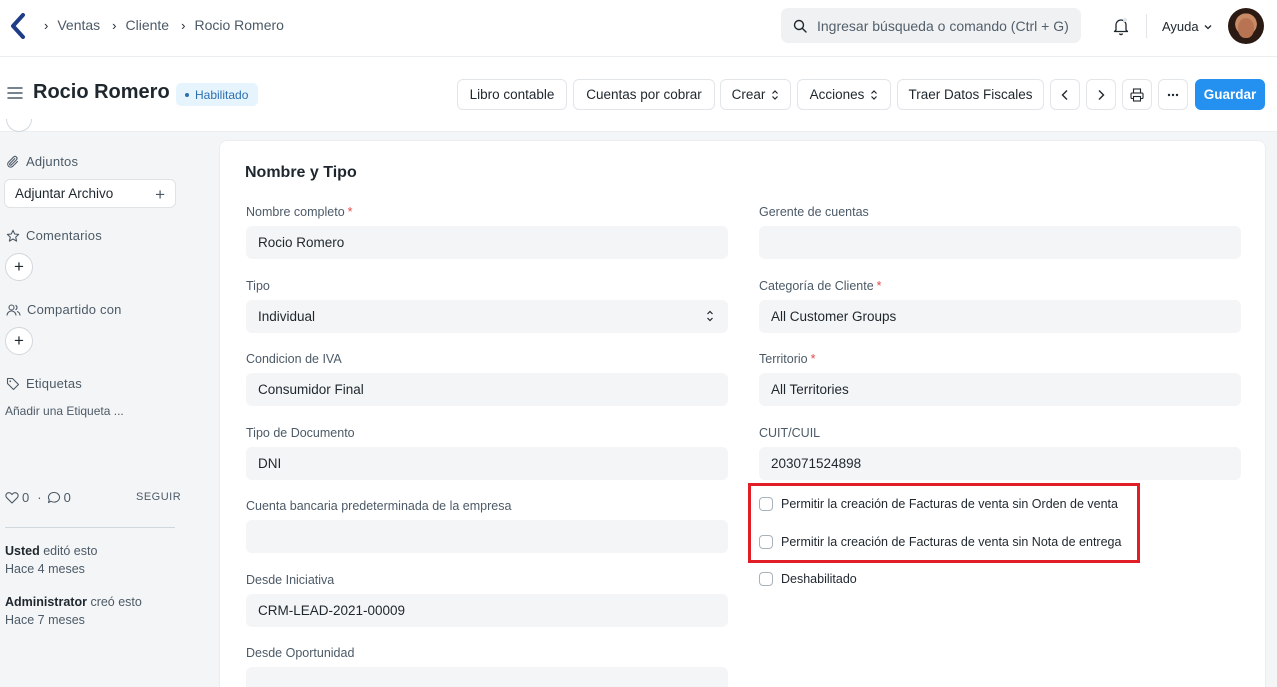 Image resolution: width=1277 pixels, height=687 pixels. What do you see at coordinates (15, 93) in the screenshot?
I see `sidebar-toggle-icon` at bounding box center [15, 93].